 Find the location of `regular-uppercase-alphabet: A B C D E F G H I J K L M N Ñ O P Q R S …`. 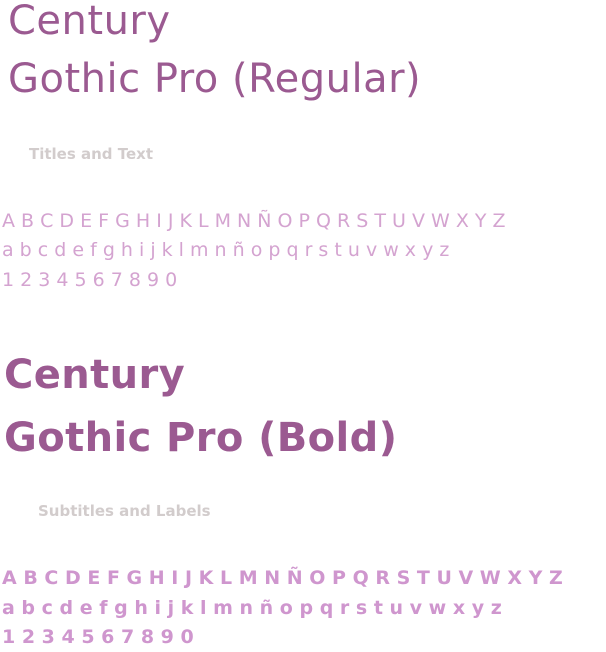

regular-uppercase-alphabet: A B C D E F G H I J K L M N Ñ O P Q R S … is located at coordinates (254, 221).